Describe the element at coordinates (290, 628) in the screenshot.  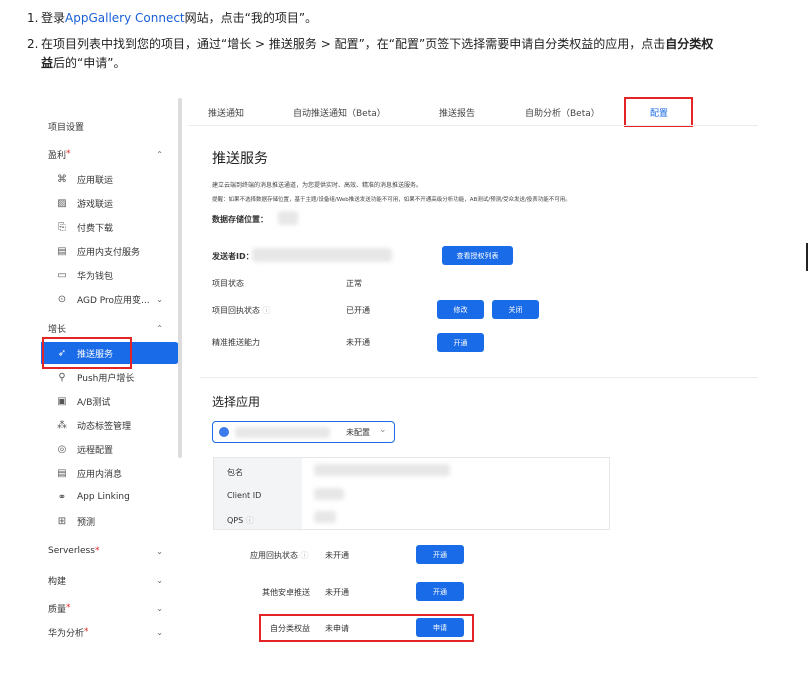
I see `self-classification-label: 自分类权益` at that location.